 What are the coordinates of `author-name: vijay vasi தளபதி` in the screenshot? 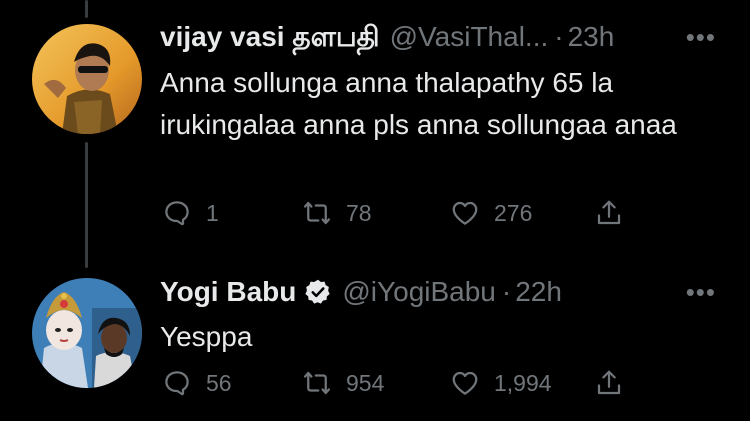 It's located at (270, 37).